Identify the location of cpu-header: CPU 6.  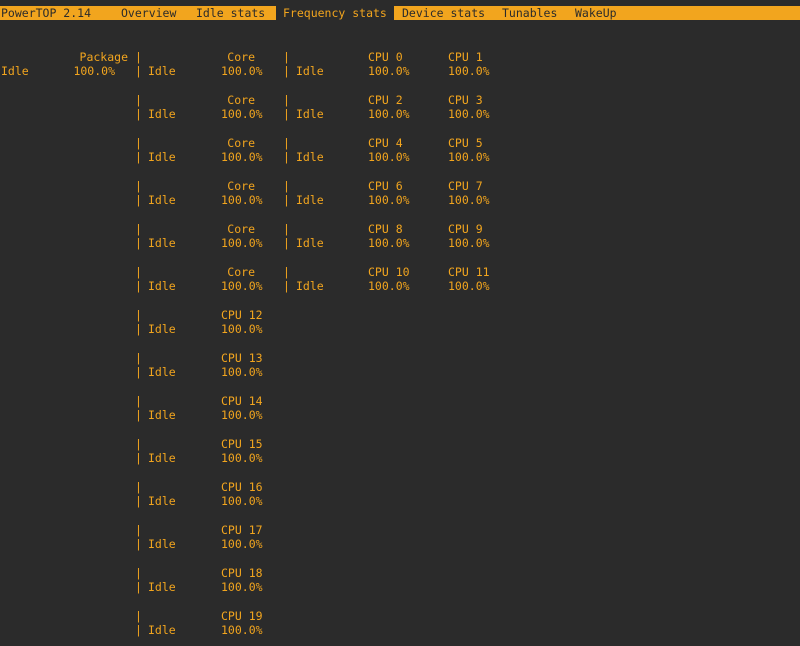
(385, 186).